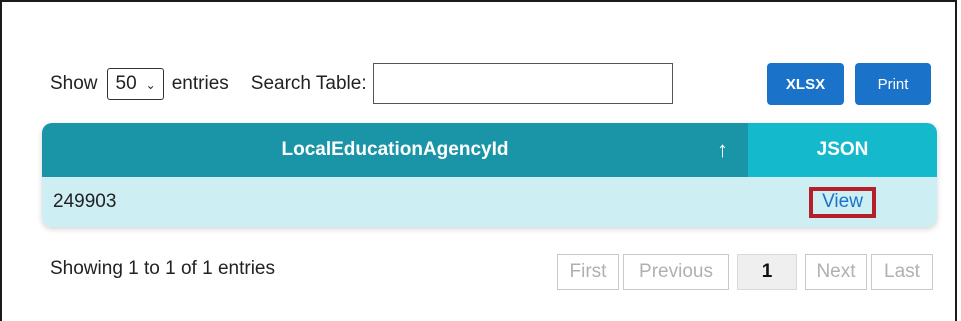 This screenshot has width=961, height=321. Describe the element at coordinates (150, 84) in the screenshot. I see `chevron-down-icon: ⌄` at that location.